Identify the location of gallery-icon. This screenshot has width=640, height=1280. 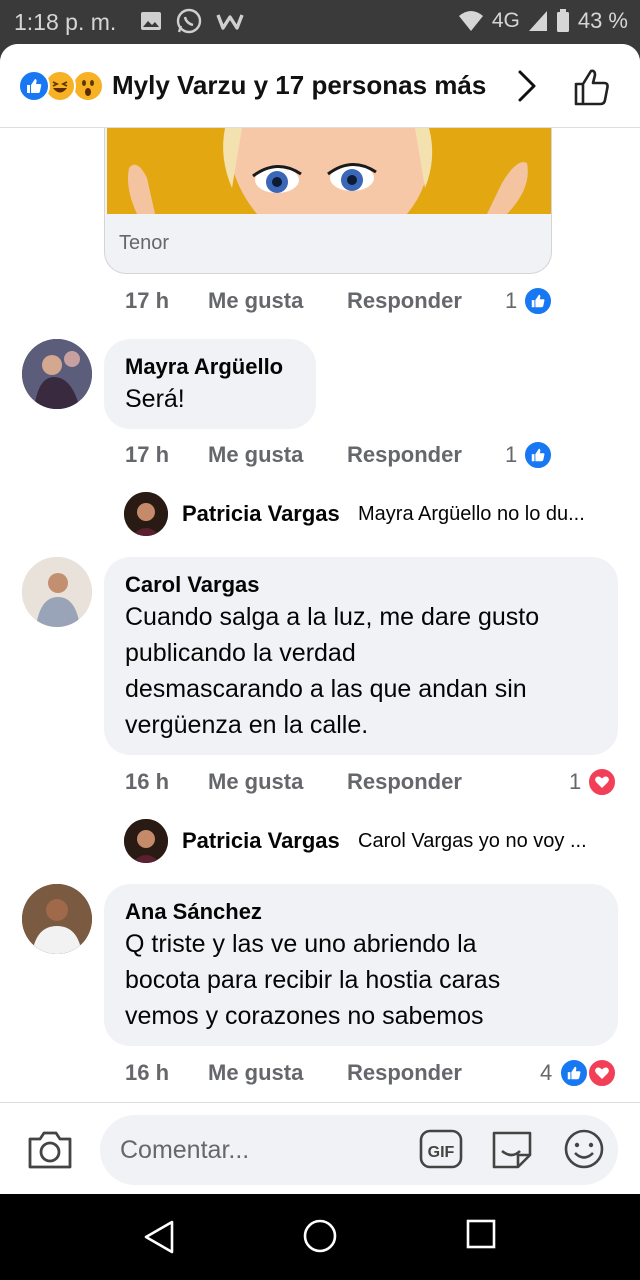
(151, 21).